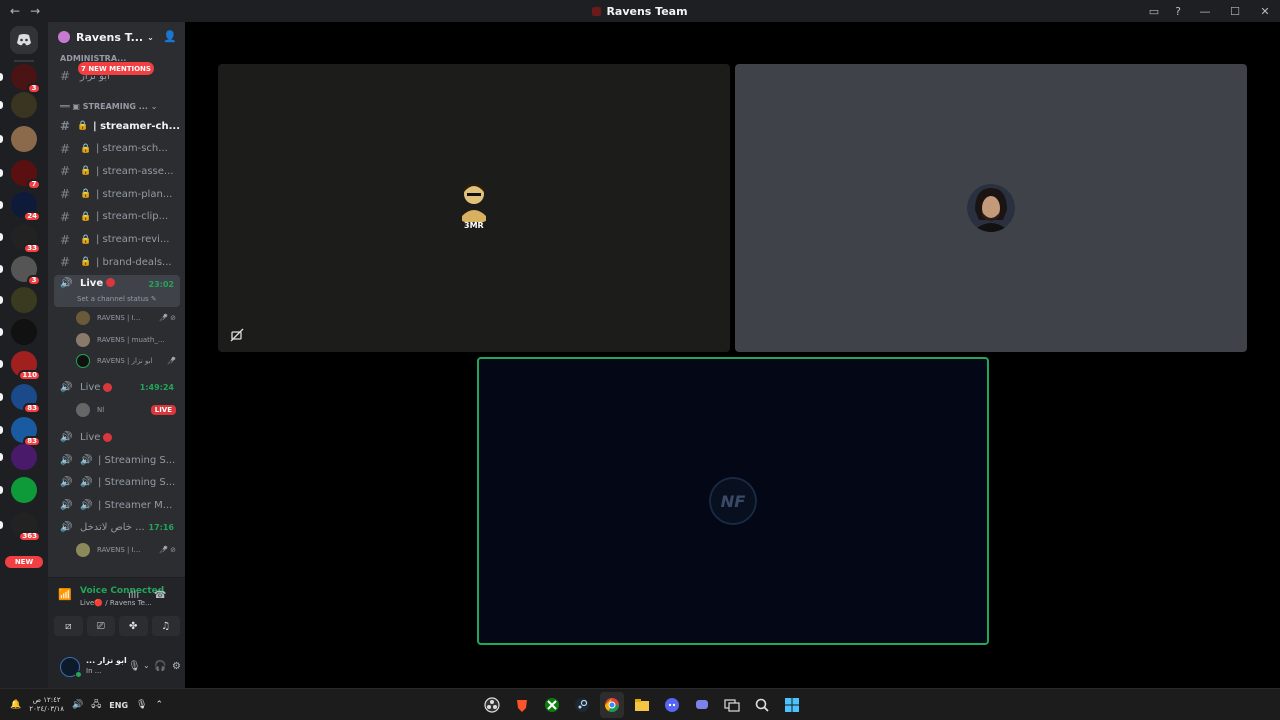 This screenshot has width=1280, height=720. I want to click on signal-icon: 📶, so click(65, 594).